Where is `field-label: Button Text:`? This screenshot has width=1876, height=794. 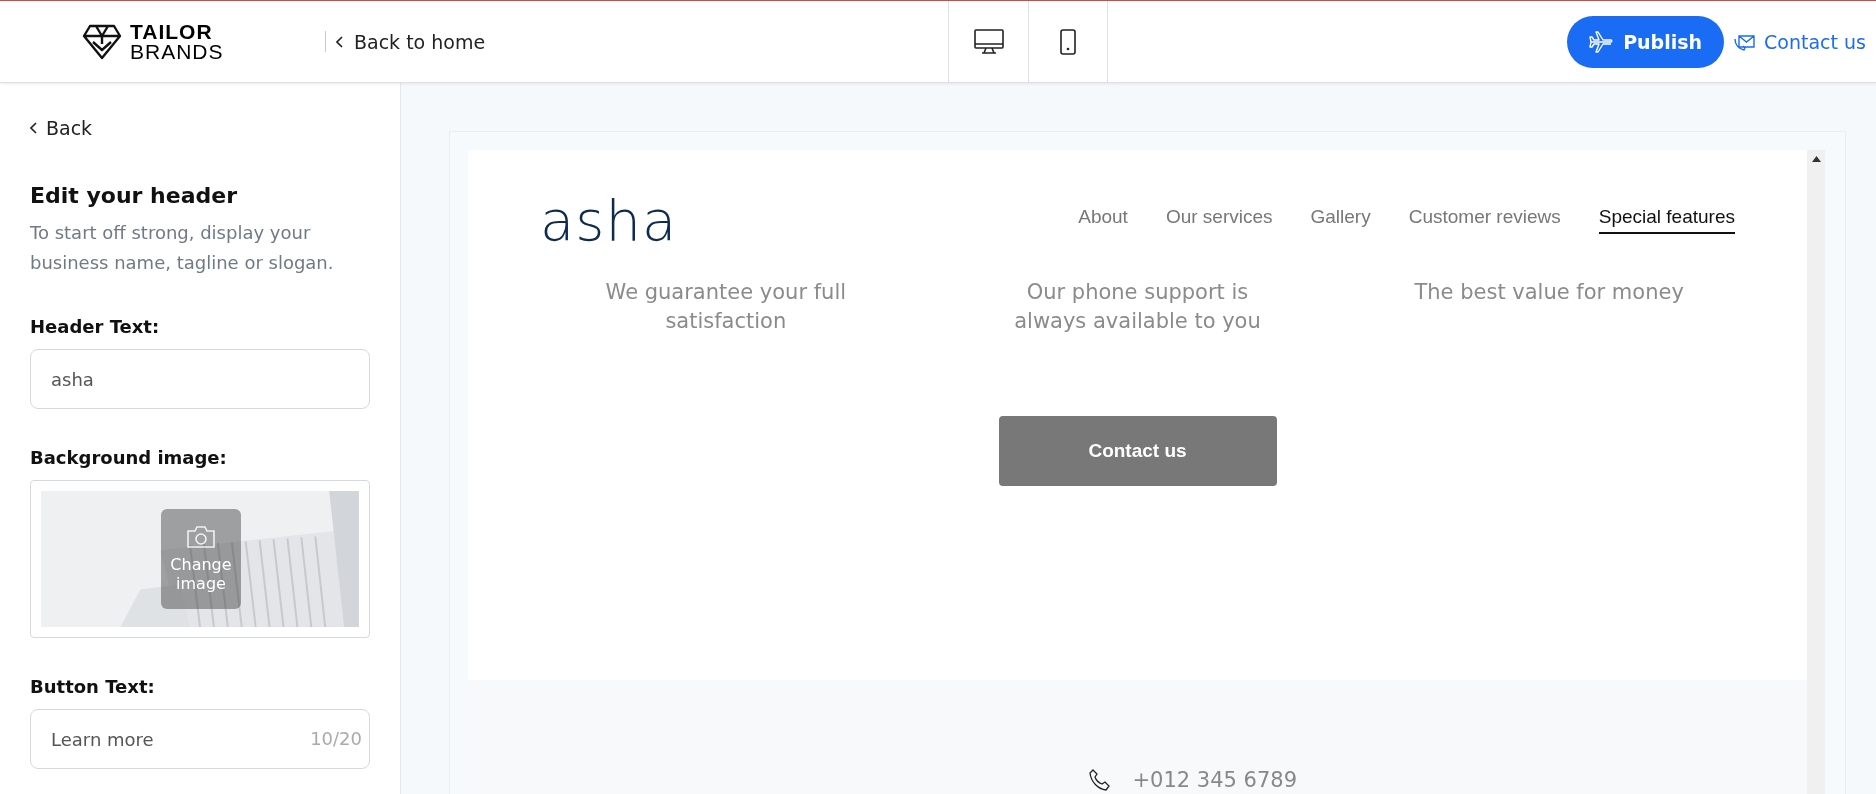 field-label: Button Text: is located at coordinates (93, 686).